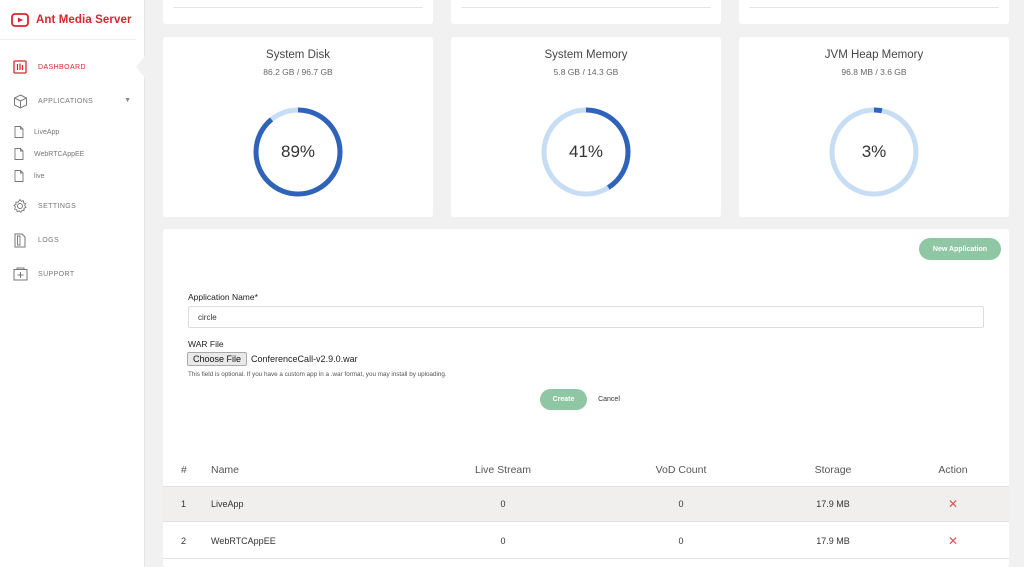 The height and width of the screenshot is (567, 1024). What do you see at coordinates (874, 72) in the screenshot?
I see `stat-subtitle: 96.8 MB / 3.6 GB` at bounding box center [874, 72].